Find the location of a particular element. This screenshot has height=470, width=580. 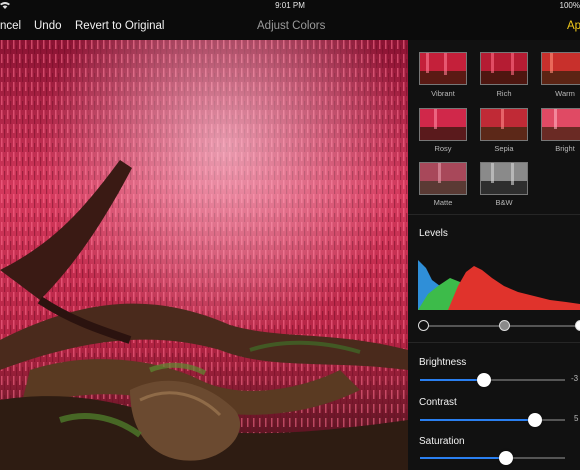

preset-label: Sepia is located at coordinates (504, 148).